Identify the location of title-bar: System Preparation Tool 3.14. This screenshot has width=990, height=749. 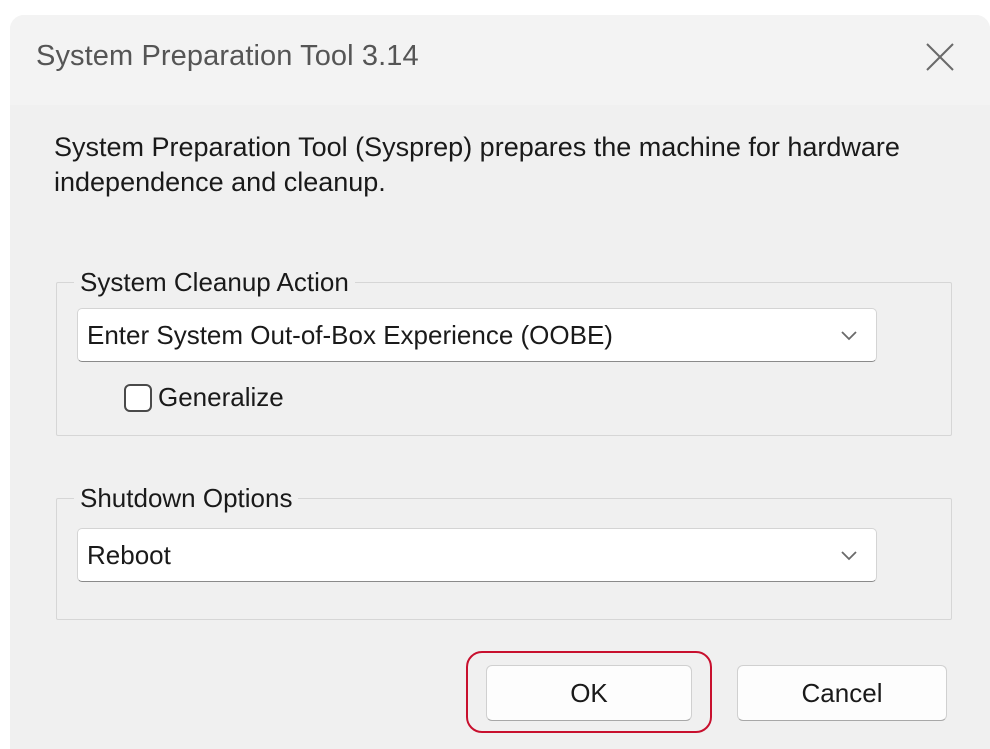
(500, 60).